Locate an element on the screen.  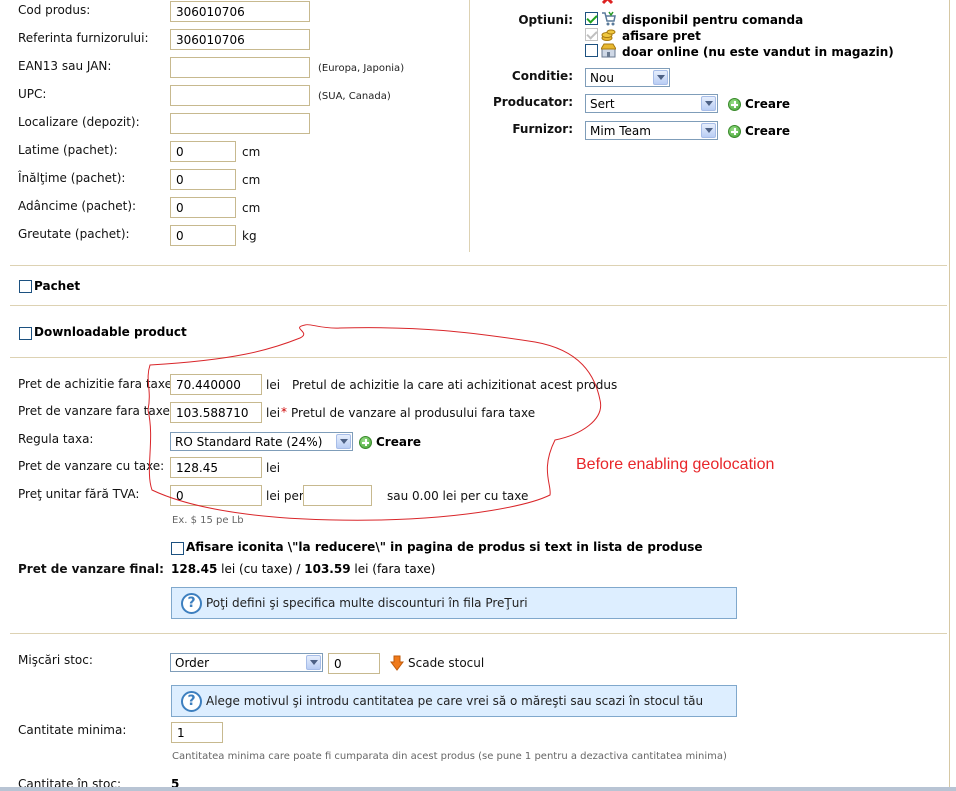
label-inaltime: Înălţime (pachet): is located at coordinates (72, 178).